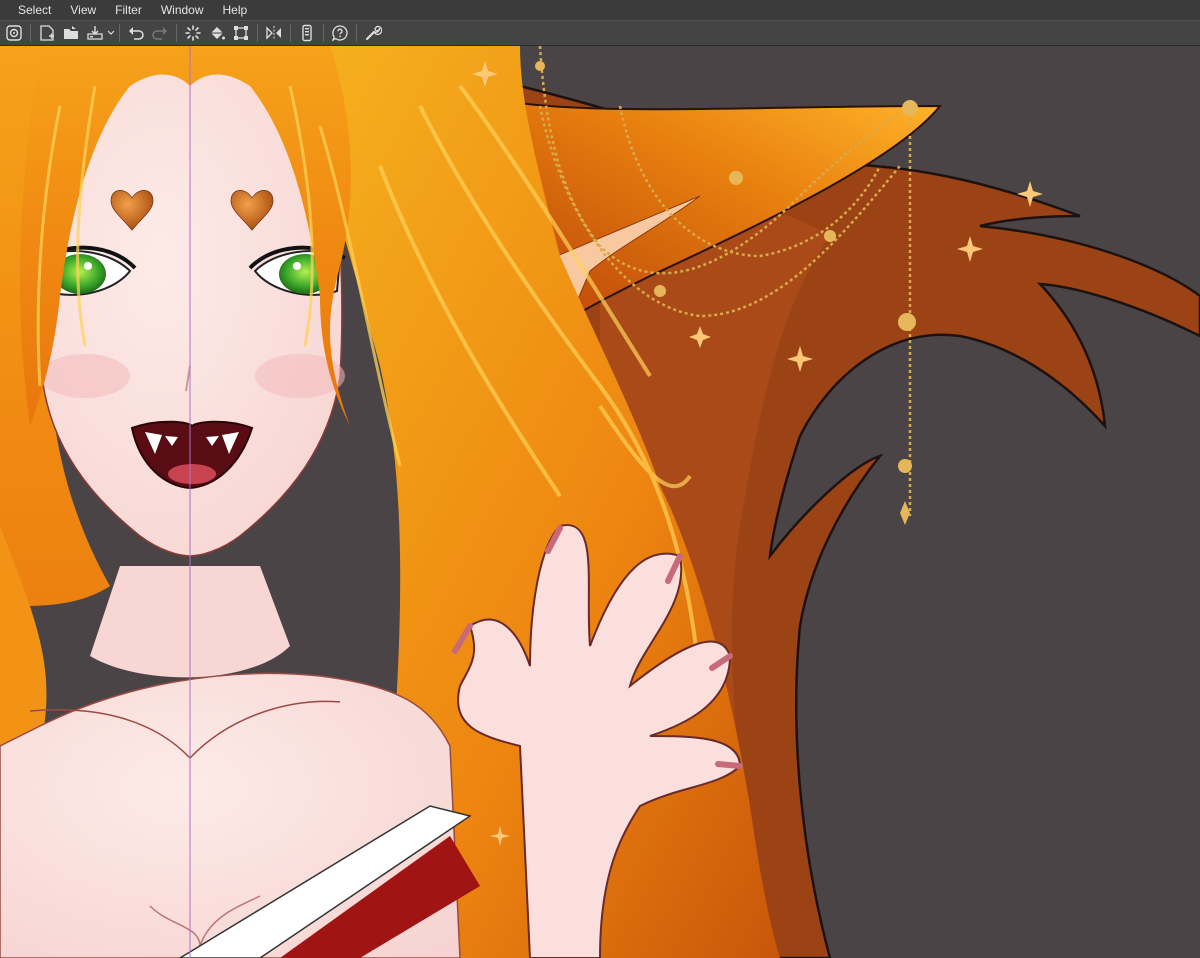 This screenshot has height=958, width=1200. What do you see at coordinates (183, 10) in the screenshot?
I see `menu-window: Window` at bounding box center [183, 10].